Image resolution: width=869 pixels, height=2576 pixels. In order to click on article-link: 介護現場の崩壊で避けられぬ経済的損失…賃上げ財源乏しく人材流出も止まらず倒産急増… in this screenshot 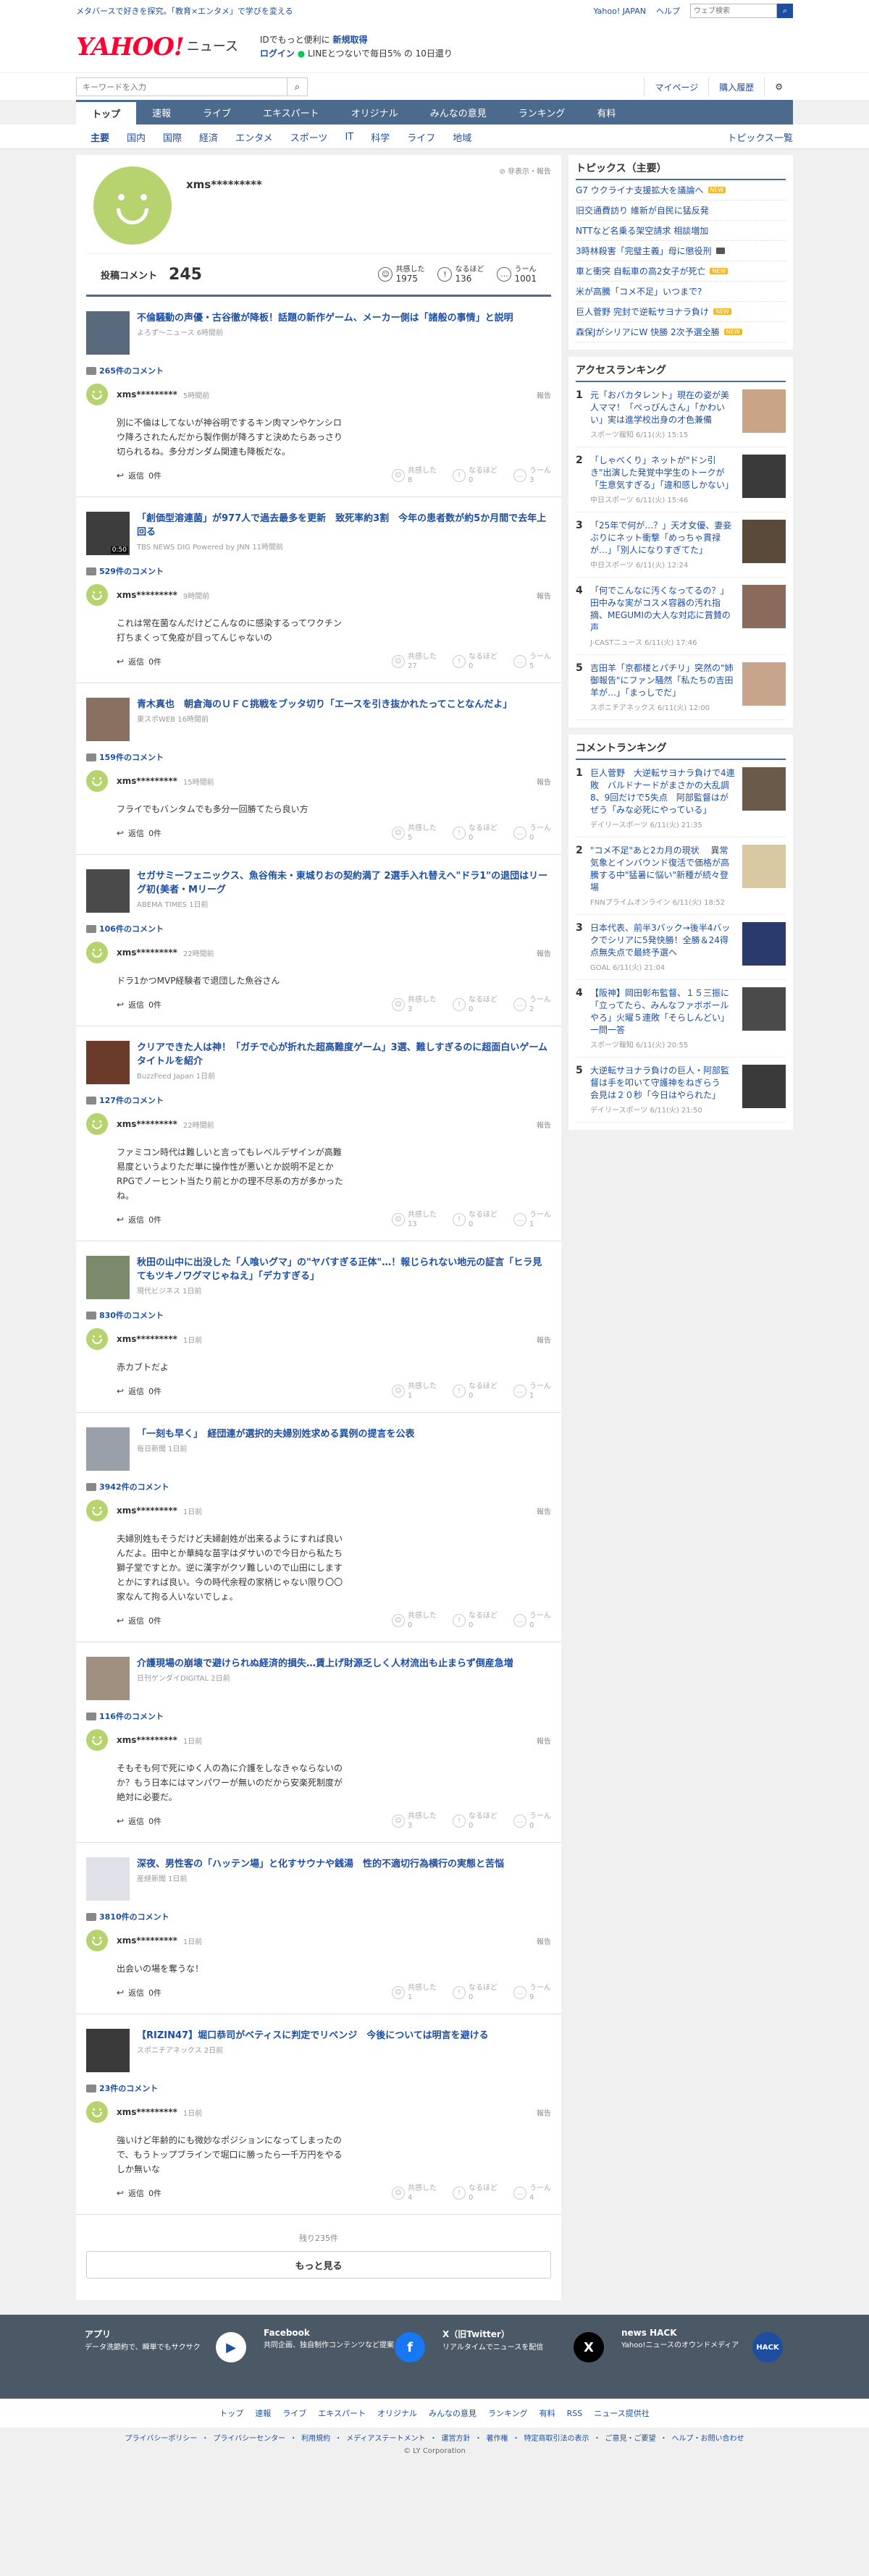, I will do `click(318, 1679)`.